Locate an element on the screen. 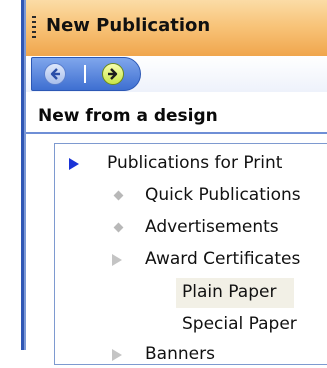 The height and width of the screenshot is (368, 327). section-header: New from a design is located at coordinates (176, 119).